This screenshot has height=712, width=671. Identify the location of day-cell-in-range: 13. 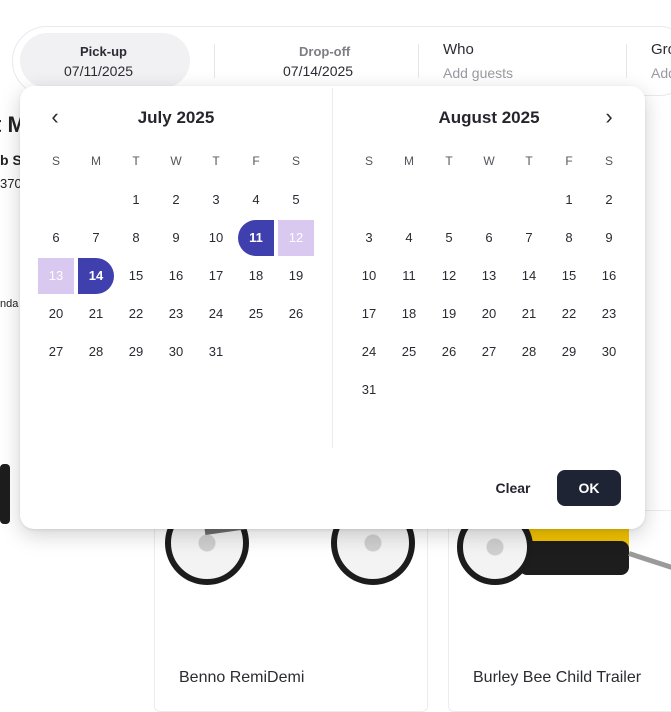
(56, 276).